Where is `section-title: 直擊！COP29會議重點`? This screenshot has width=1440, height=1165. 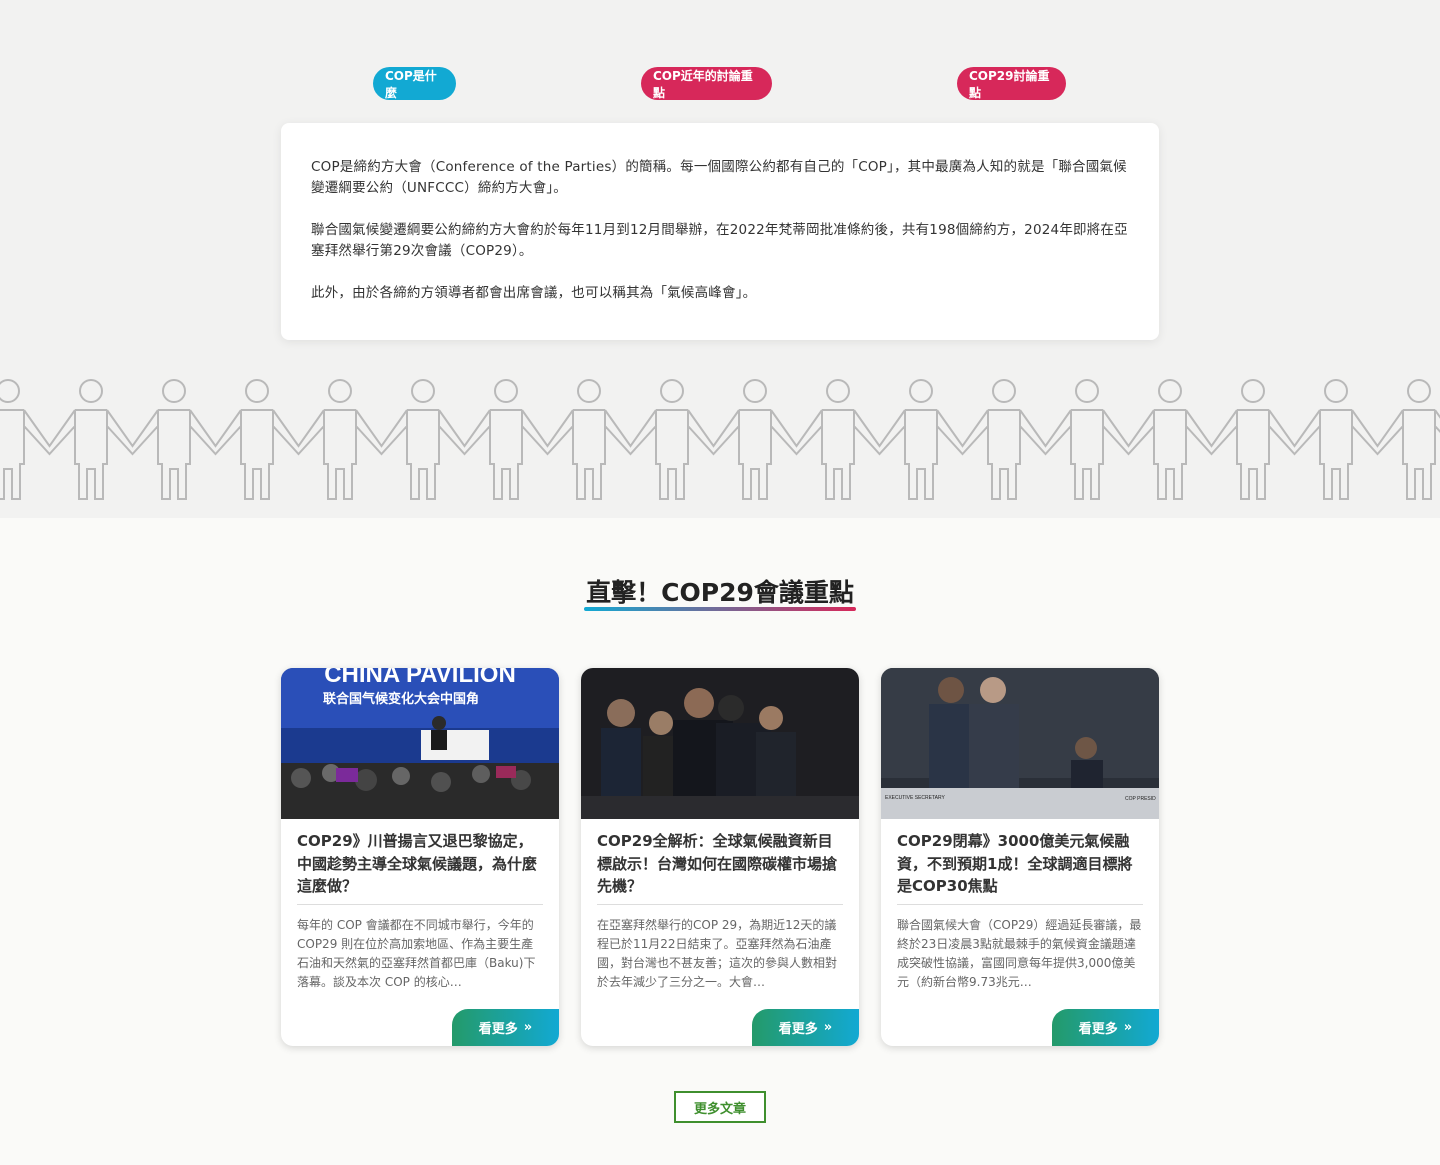 section-title: 直擊！COP29會議重點 is located at coordinates (720, 592).